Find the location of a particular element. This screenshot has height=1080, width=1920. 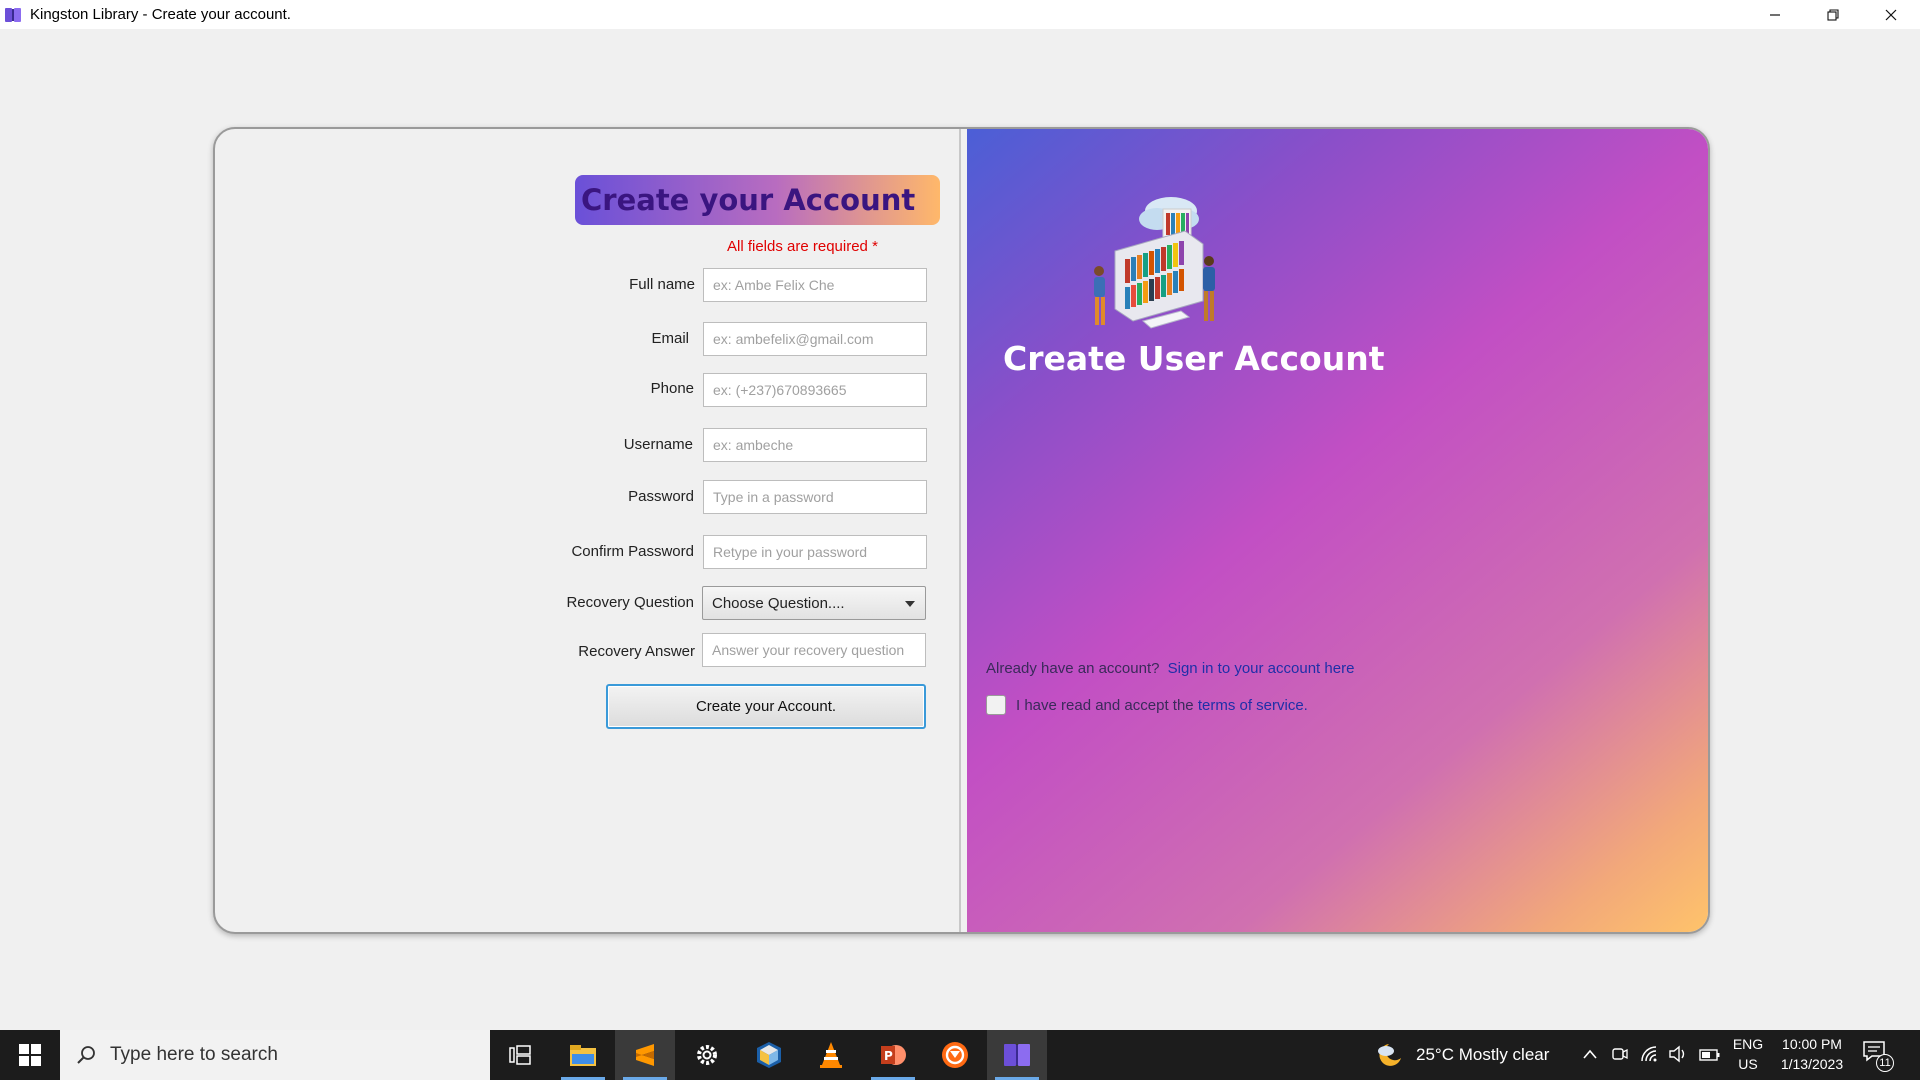

restore-icon is located at coordinates (1833, 14).